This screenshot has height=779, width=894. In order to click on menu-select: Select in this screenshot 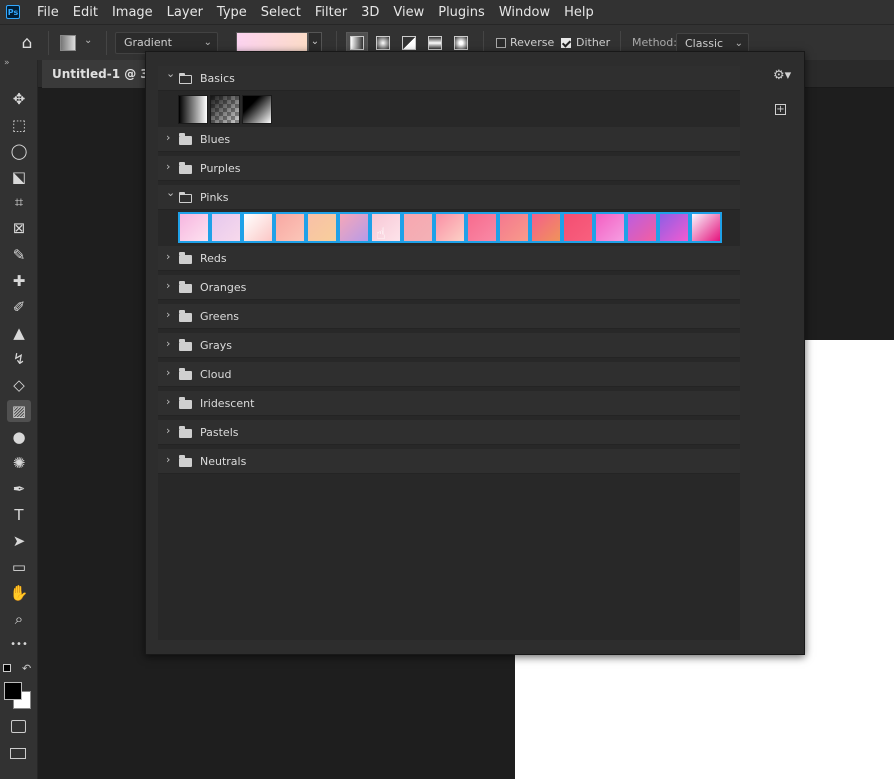, I will do `click(281, 12)`.